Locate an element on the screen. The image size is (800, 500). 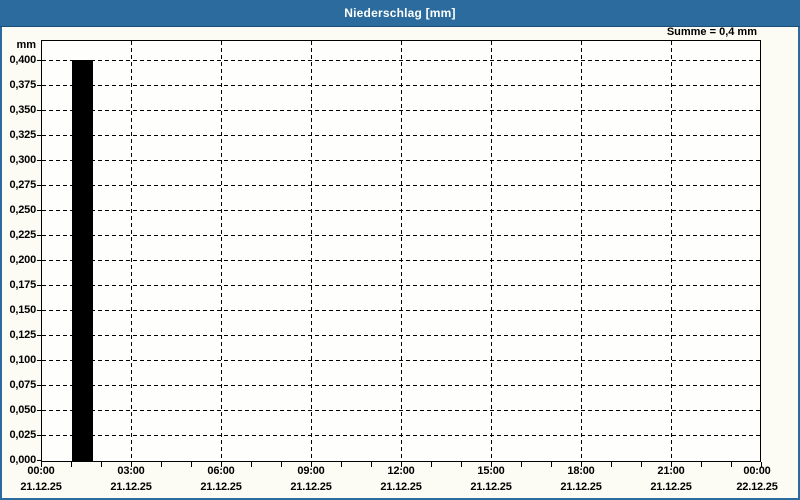
y-tick-label: 0,050 is located at coordinates (22, 410).